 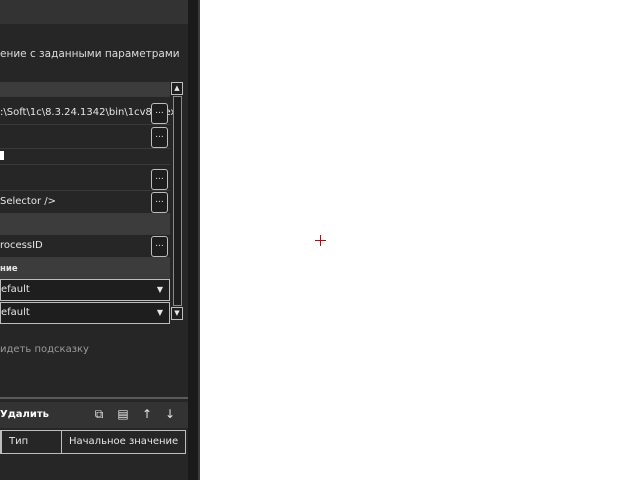 I want to click on arrow-down-icon: ↓, so click(x=170, y=414).